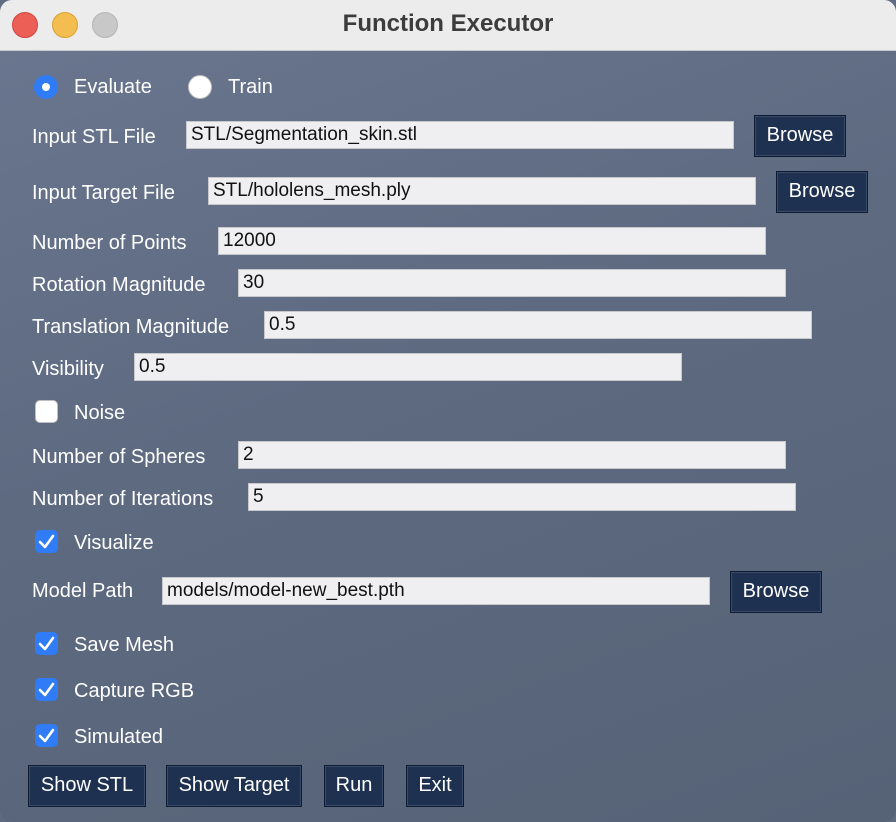 Image resolution: width=896 pixels, height=822 pixels. What do you see at coordinates (94, 137) in the screenshot?
I see `input-stl-label: Input STL File` at bounding box center [94, 137].